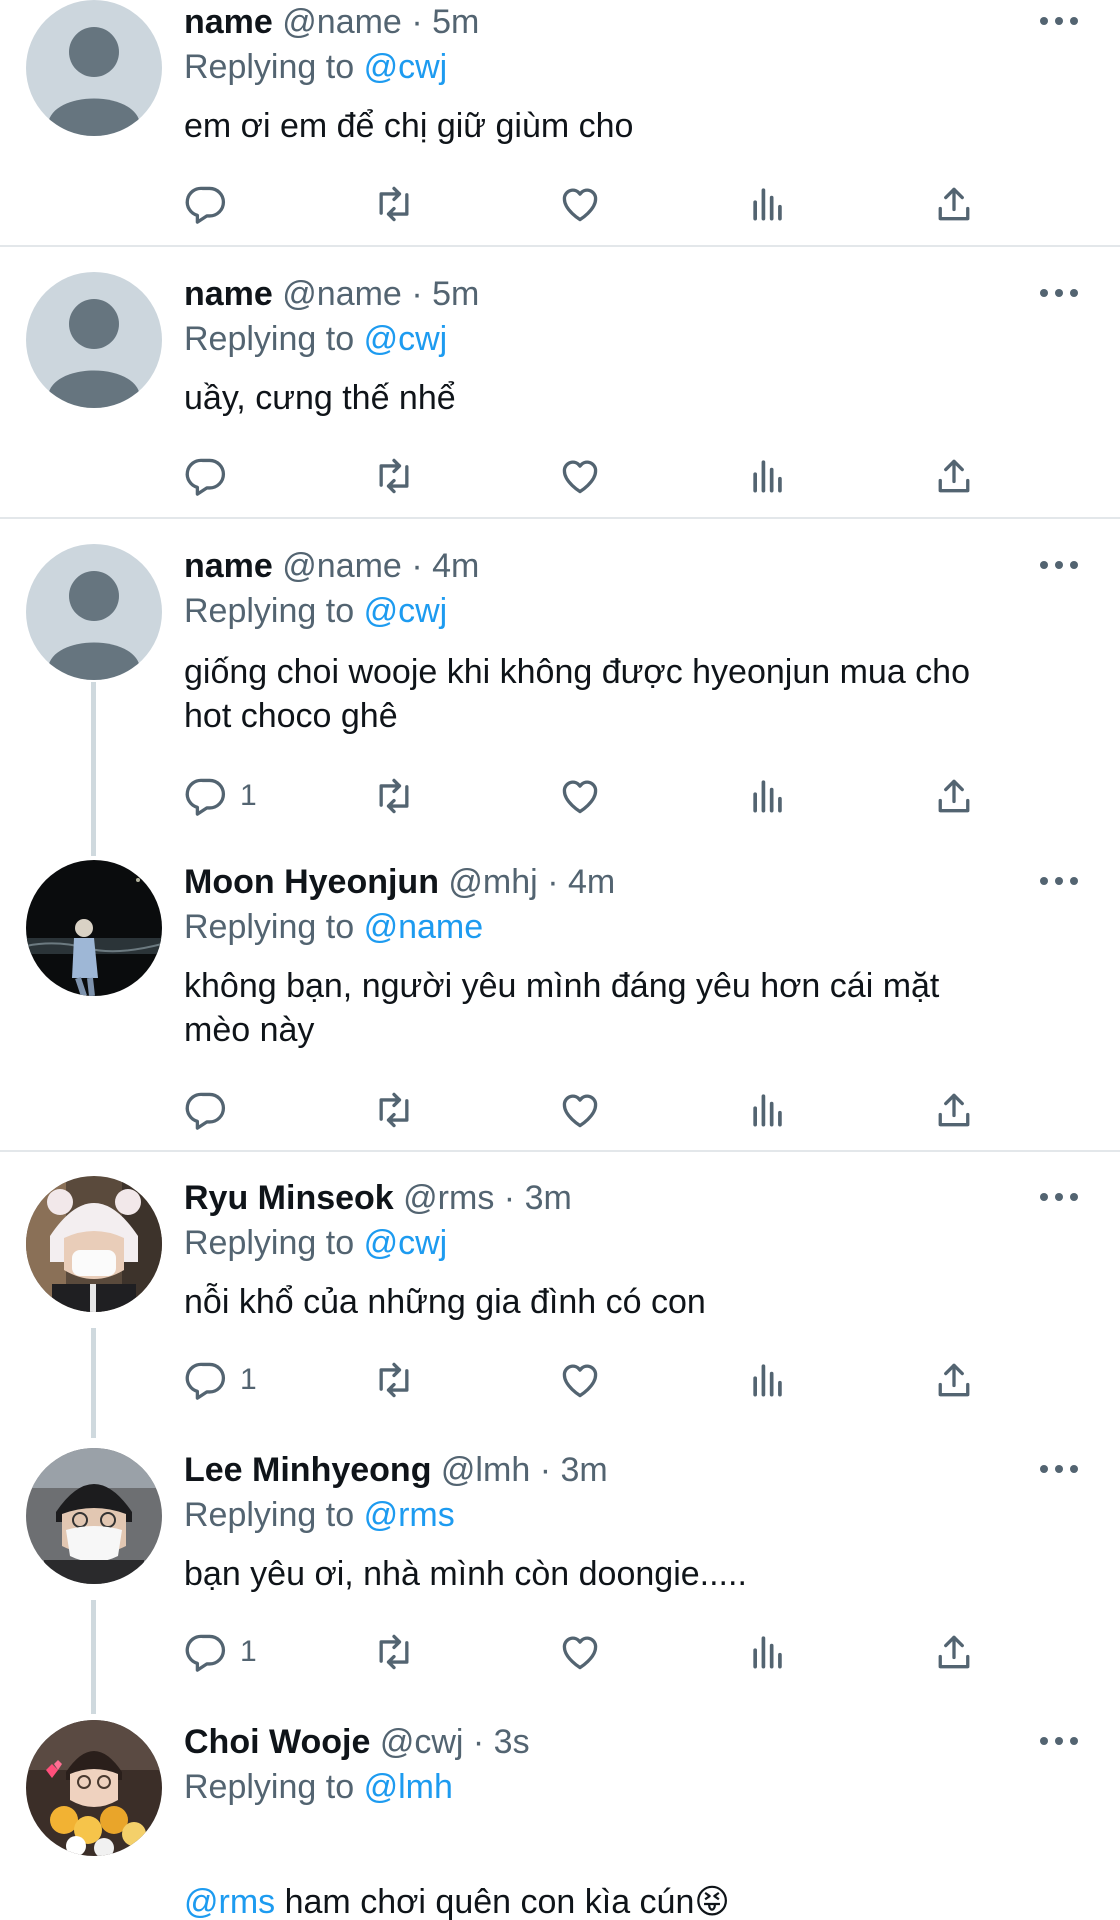  I want to click on tweet-header: Ryu Minseok @rms · 3m, so click(378, 1198).